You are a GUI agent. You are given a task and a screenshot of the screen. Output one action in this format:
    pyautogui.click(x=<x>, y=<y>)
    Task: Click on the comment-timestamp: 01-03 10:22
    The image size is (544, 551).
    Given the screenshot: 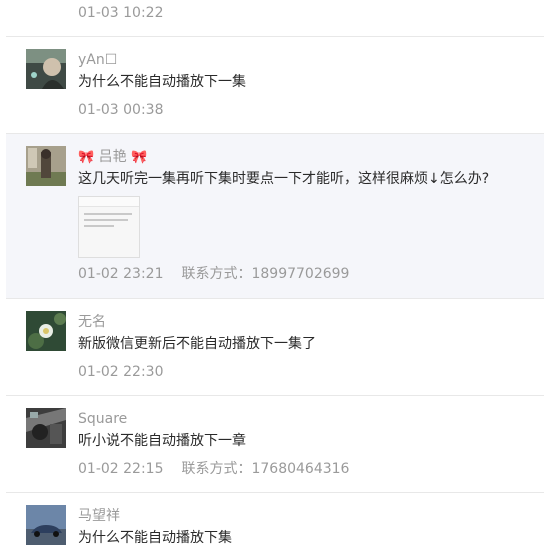 What is the action you would take?
    pyautogui.click(x=121, y=13)
    